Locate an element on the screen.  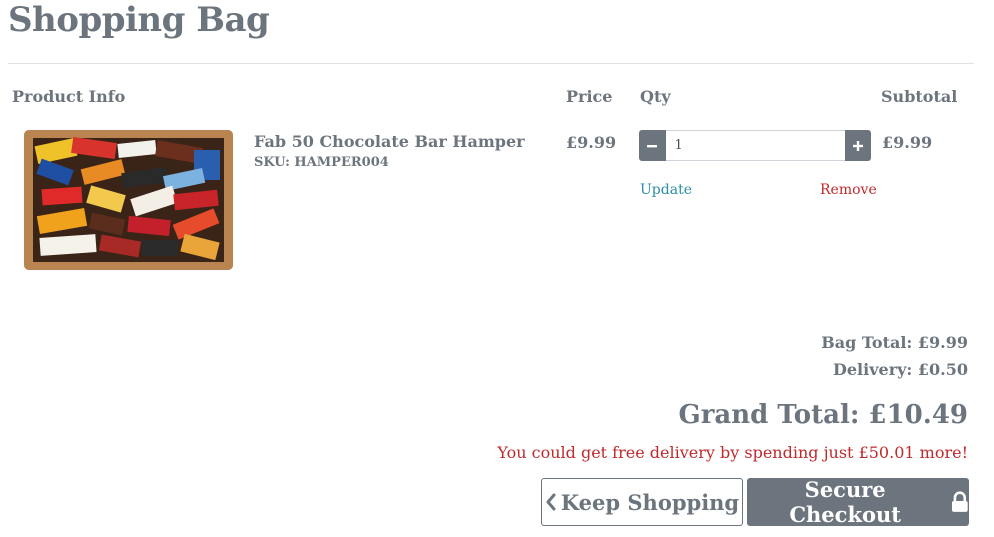
minus-icon is located at coordinates (652, 145).